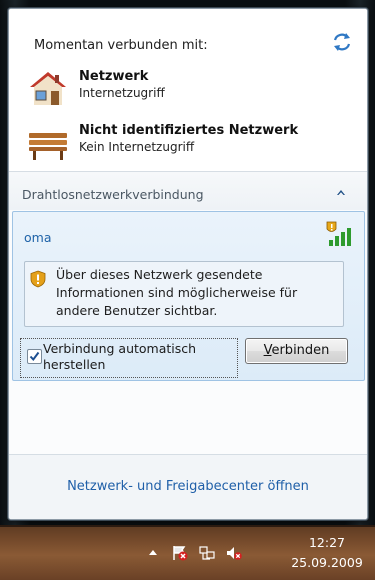  Describe the element at coordinates (327, 562) in the screenshot. I see `clock-date: 25.09.2009` at that location.